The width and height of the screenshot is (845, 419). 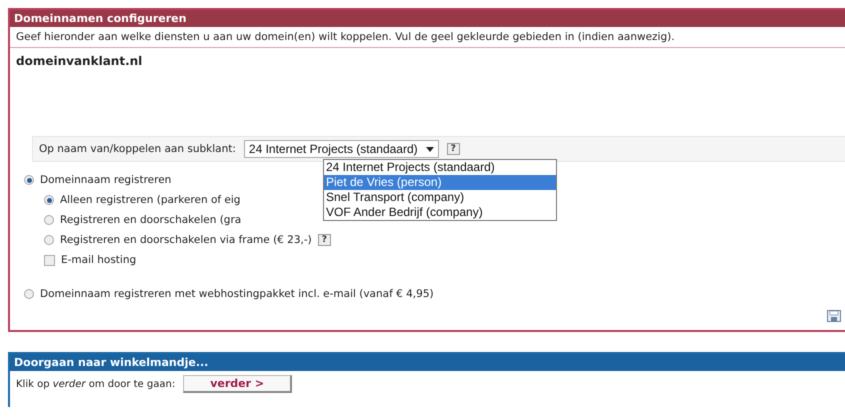 I want to click on option-label: Alleen registreren (parkeren of eig, so click(x=150, y=200).